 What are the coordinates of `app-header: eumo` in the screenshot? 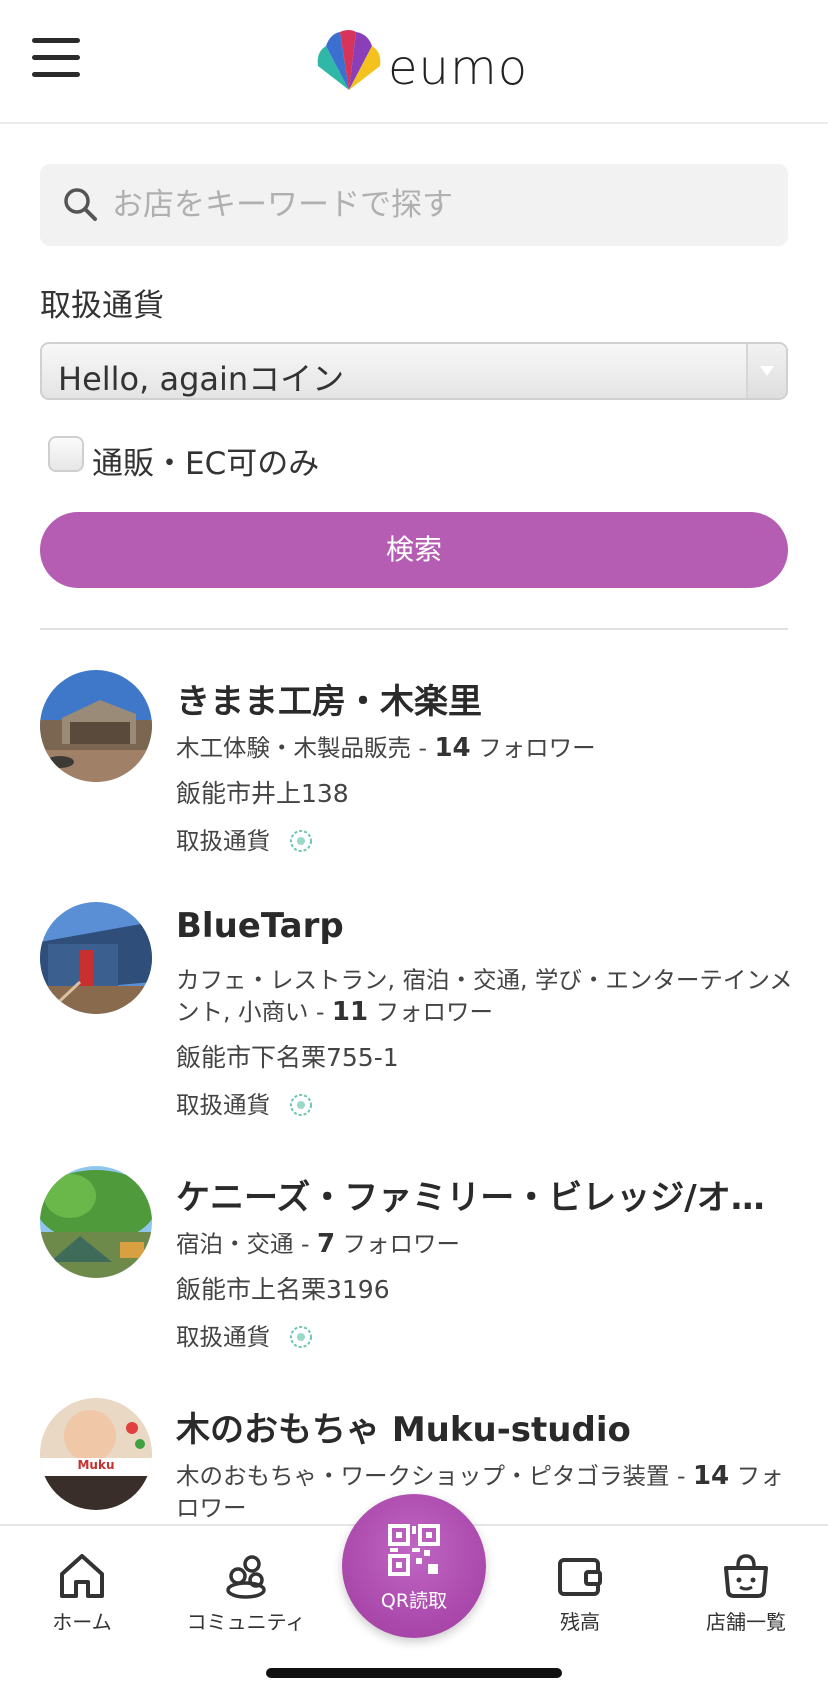 It's located at (414, 62).